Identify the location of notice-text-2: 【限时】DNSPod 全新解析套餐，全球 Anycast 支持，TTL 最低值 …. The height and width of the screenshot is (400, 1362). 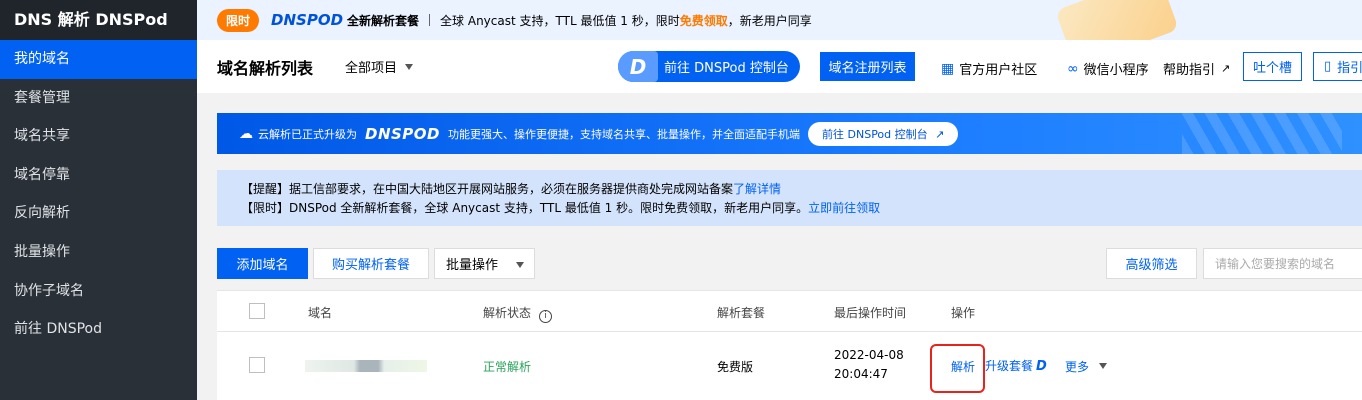
(525, 208).